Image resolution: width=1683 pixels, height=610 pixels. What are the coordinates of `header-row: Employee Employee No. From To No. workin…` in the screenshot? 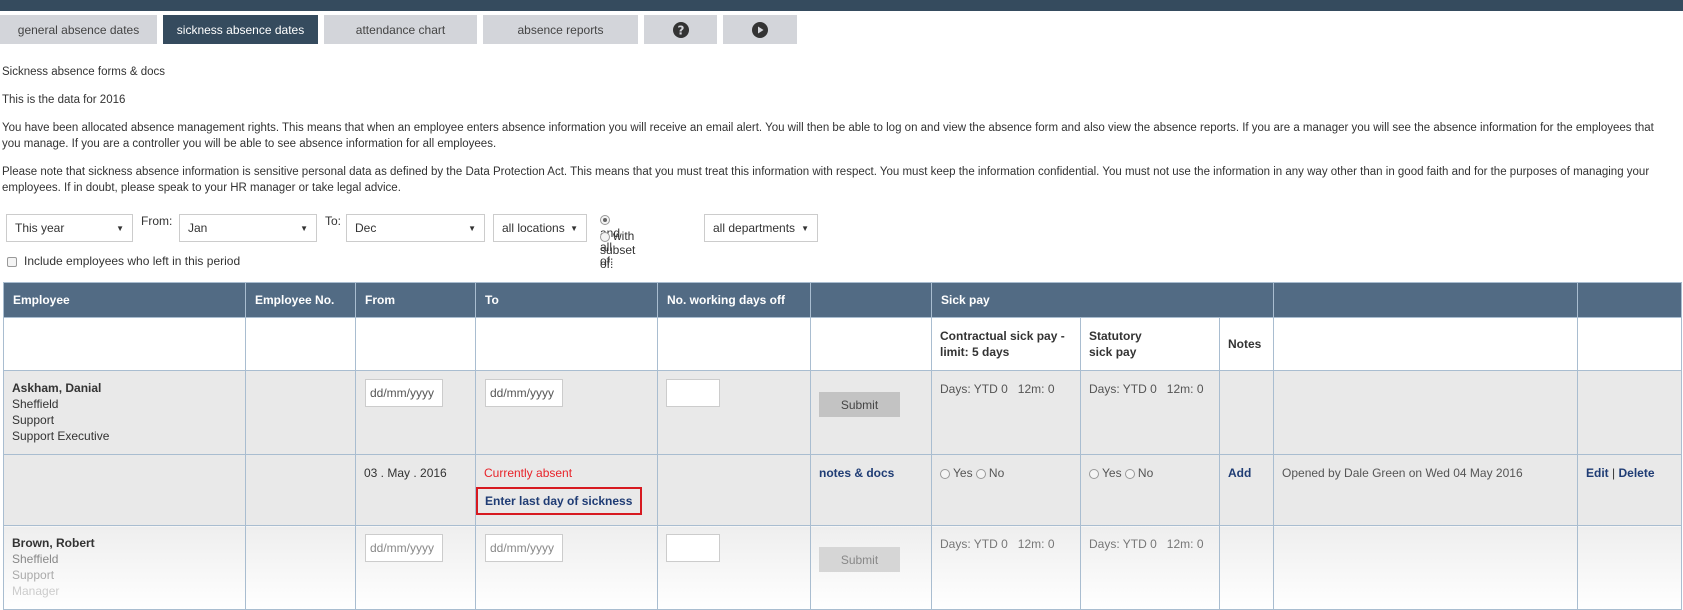 It's located at (843, 300).